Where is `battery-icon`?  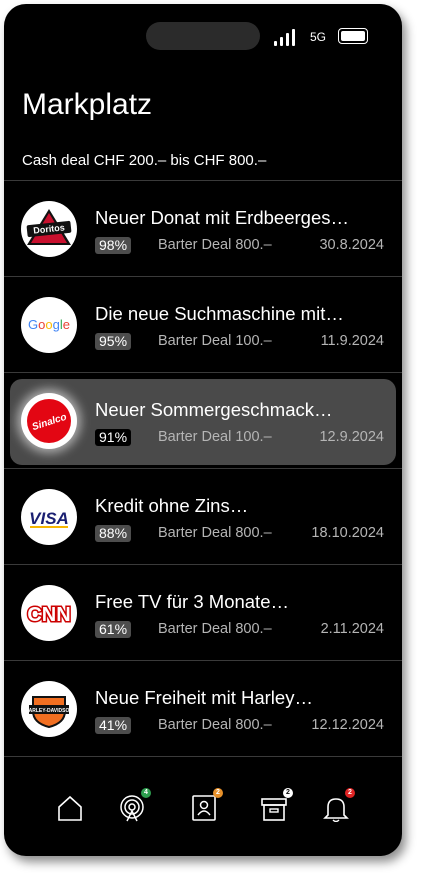 battery-icon is located at coordinates (353, 36).